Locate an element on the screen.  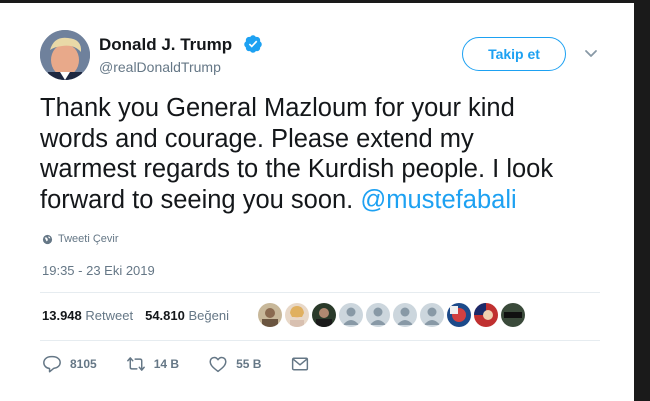
user-handle: @realDonaldTrump is located at coordinates (160, 67).